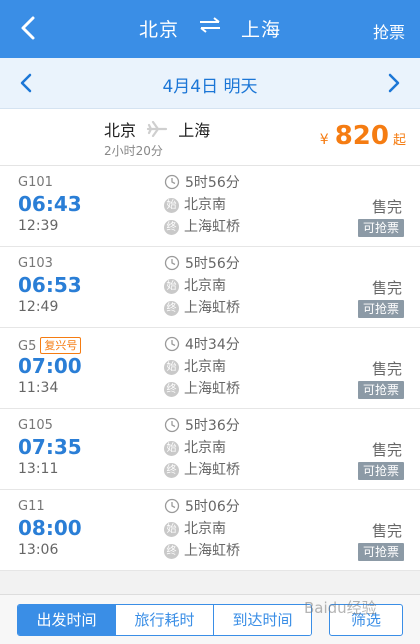 The width and height of the screenshot is (420, 644). Describe the element at coordinates (133, 151) in the screenshot. I see `flight-duration: 2小时20分` at that location.